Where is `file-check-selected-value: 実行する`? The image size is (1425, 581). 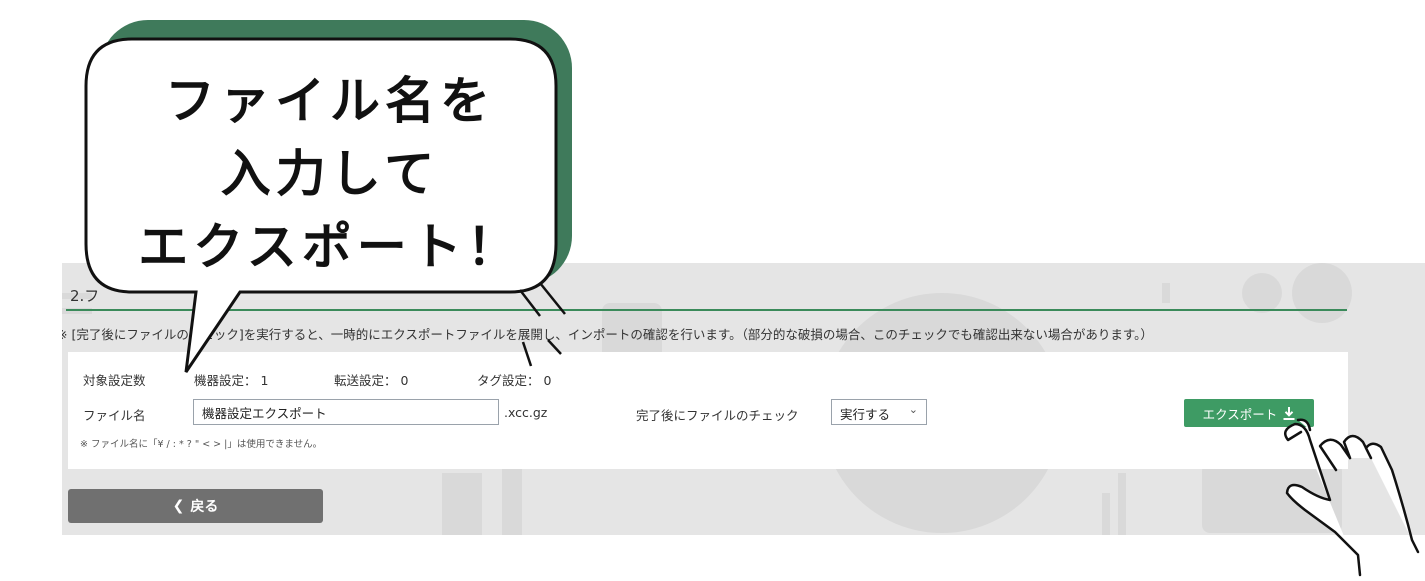 file-check-selected-value: 実行する is located at coordinates (865, 414).